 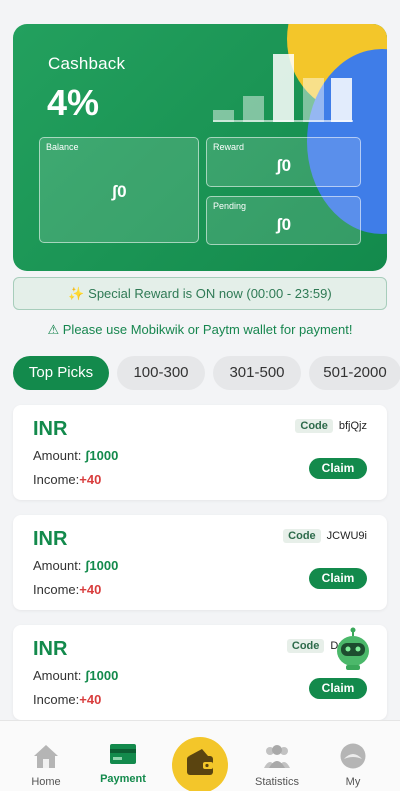 What do you see at coordinates (161, 373) in the screenshot?
I see `tab-100-300: 100-300` at bounding box center [161, 373].